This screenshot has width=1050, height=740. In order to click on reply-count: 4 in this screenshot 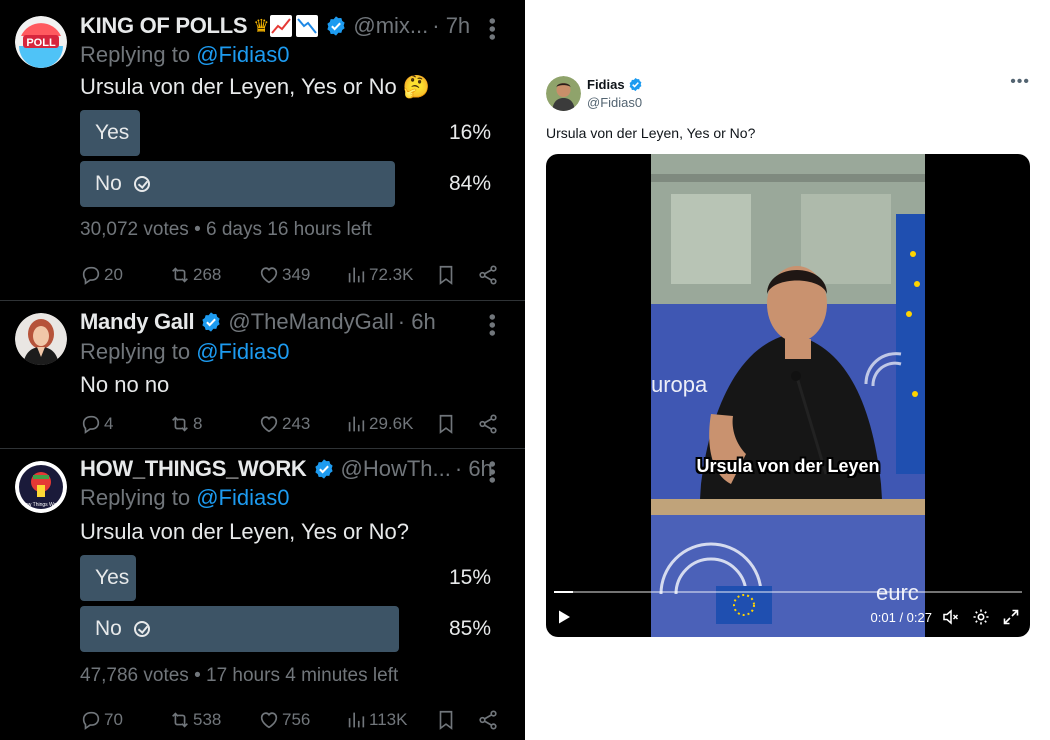, I will do `click(109, 423)`.